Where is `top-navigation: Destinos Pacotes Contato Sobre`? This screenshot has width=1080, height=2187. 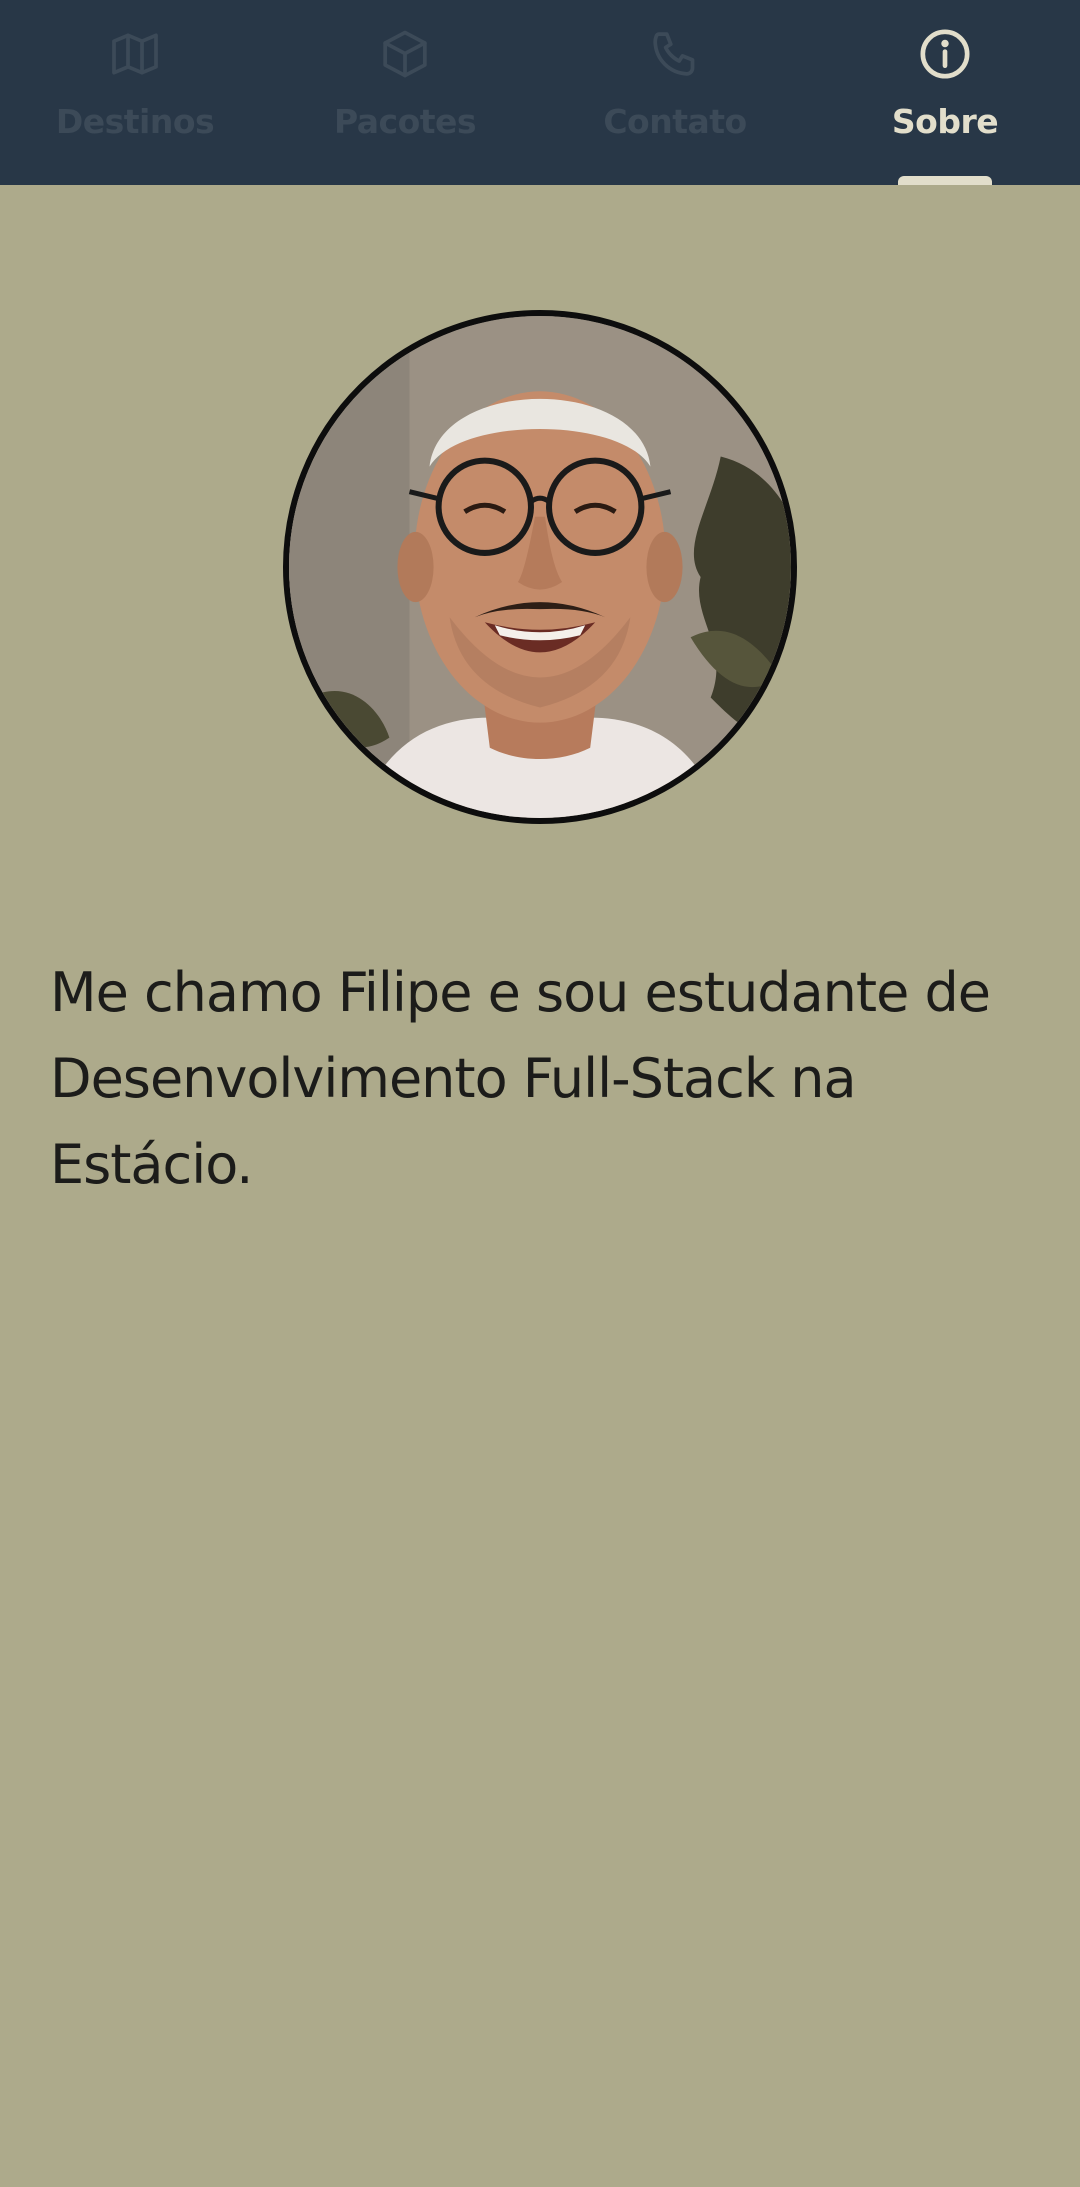 top-navigation: Destinos Pacotes Contato Sobre is located at coordinates (540, 92).